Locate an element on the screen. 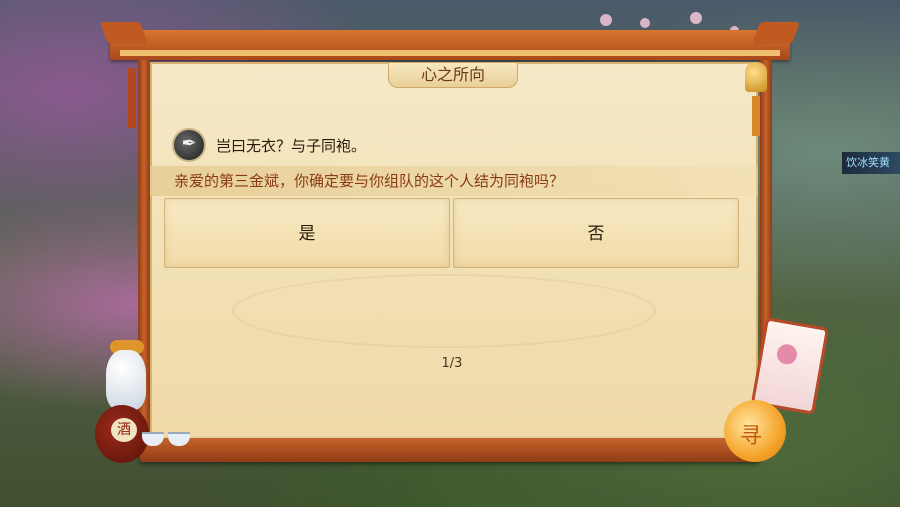 The width and height of the screenshot is (900, 507). npc-dialog-text: 岂曰无衣？与子同袍。 is located at coordinates (291, 146).